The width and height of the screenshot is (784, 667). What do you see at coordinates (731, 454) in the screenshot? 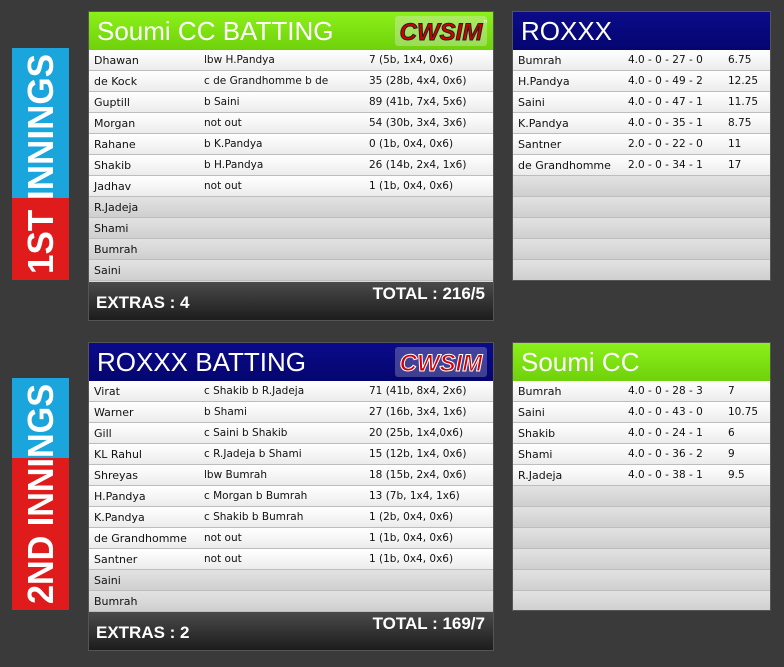
I see `bowler-economy: 9` at bounding box center [731, 454].